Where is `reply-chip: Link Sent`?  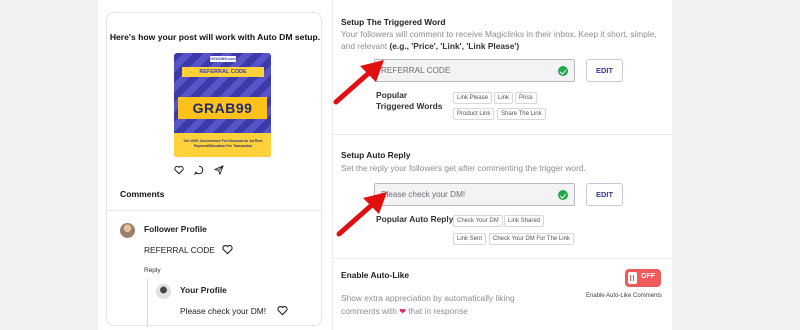
reply-chip: Link Sent is located at coordinates (470, 239).